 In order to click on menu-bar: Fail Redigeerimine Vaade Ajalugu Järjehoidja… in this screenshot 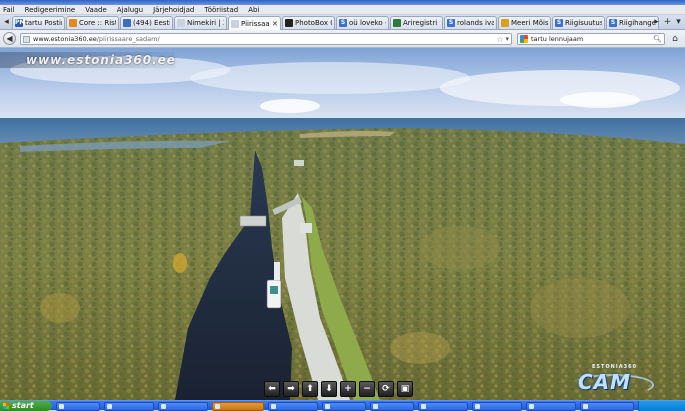, I will do `click(342, 10)`.